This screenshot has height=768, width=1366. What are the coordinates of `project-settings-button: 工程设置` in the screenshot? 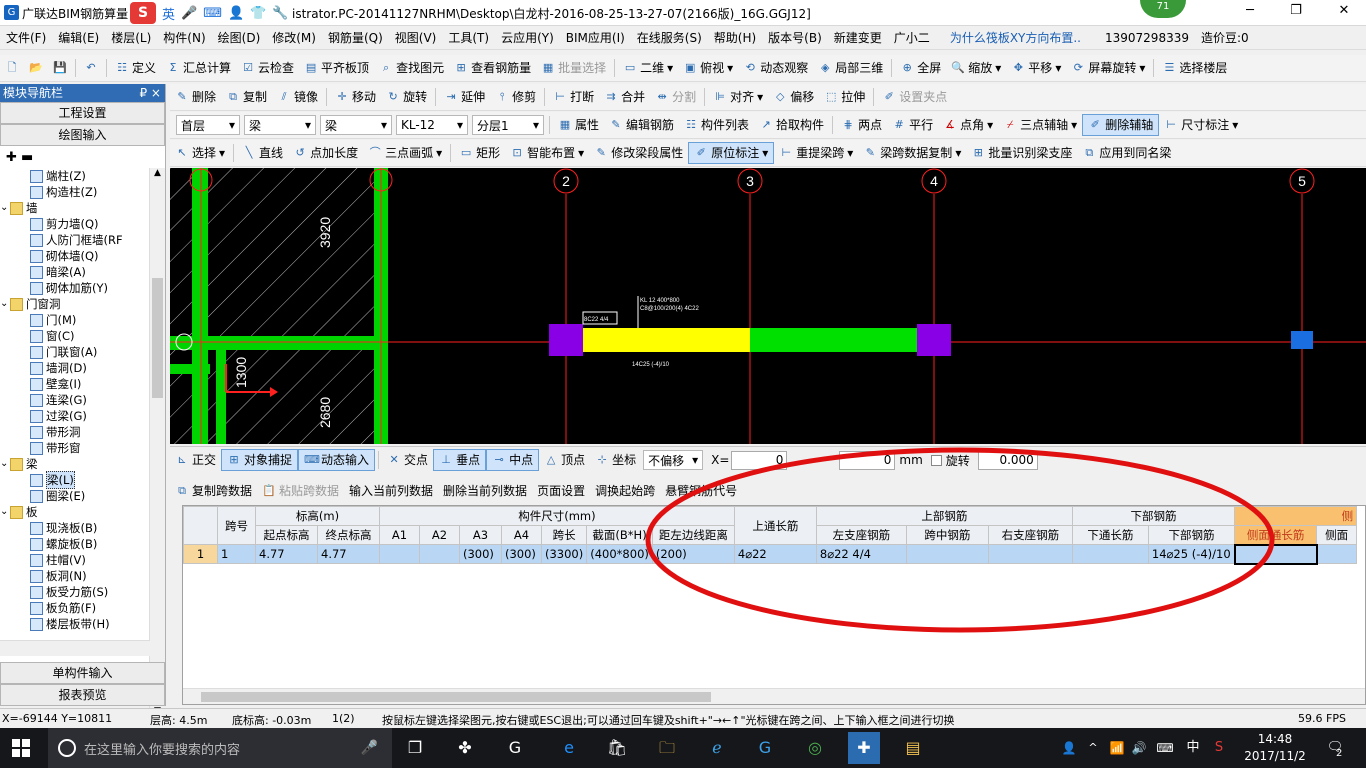 It's located at (82, 113).